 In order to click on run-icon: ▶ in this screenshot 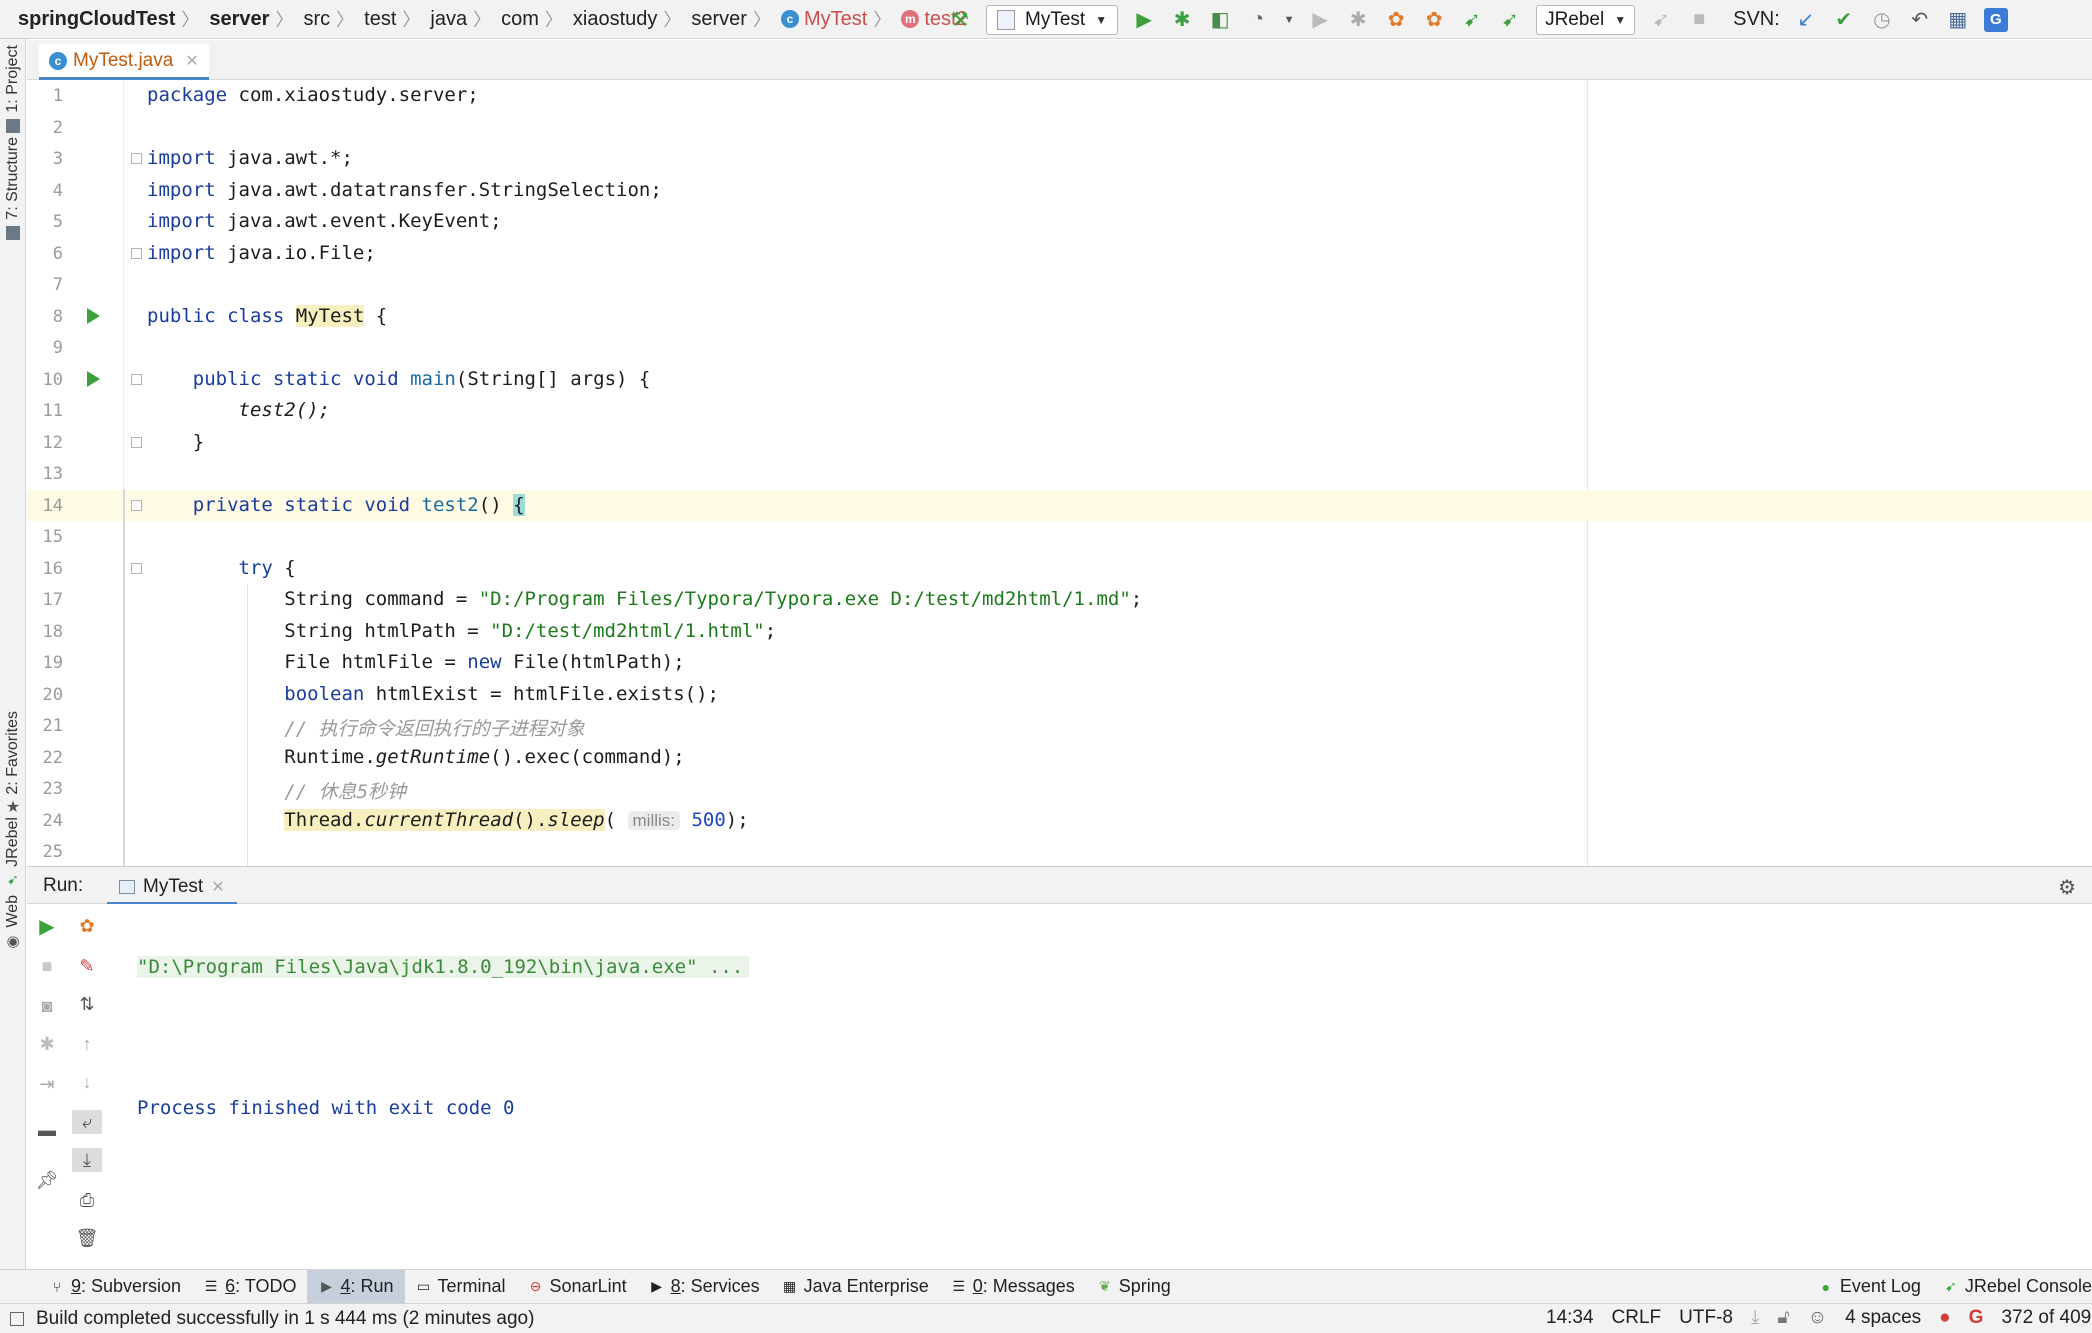, I will do `click(1144, 20)`.